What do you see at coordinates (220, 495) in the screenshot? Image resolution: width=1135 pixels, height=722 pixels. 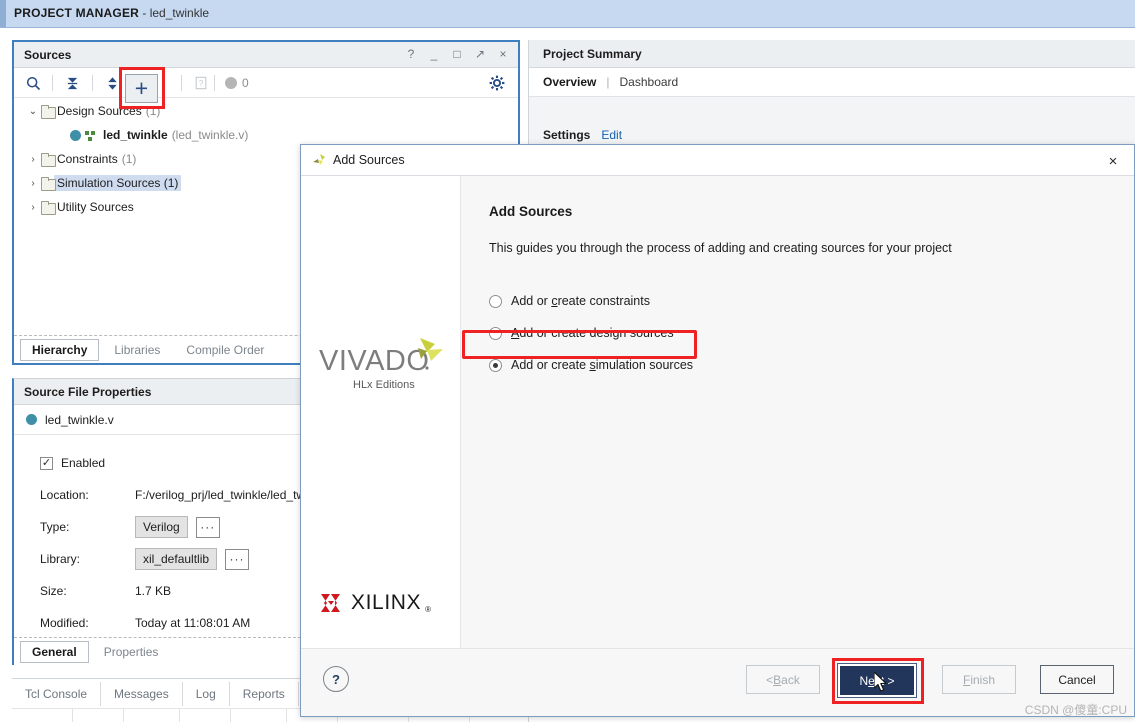 I see `row-value: F:/verilog_prj/led_twinkle/led_tw` at bounding box center [220, 495].